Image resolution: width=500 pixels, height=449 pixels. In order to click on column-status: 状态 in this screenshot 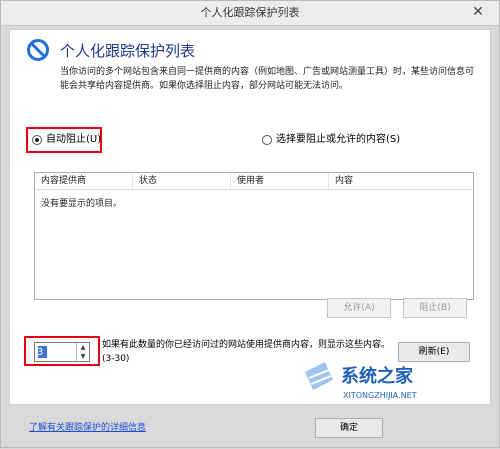, I will do `click(182, 181)`.